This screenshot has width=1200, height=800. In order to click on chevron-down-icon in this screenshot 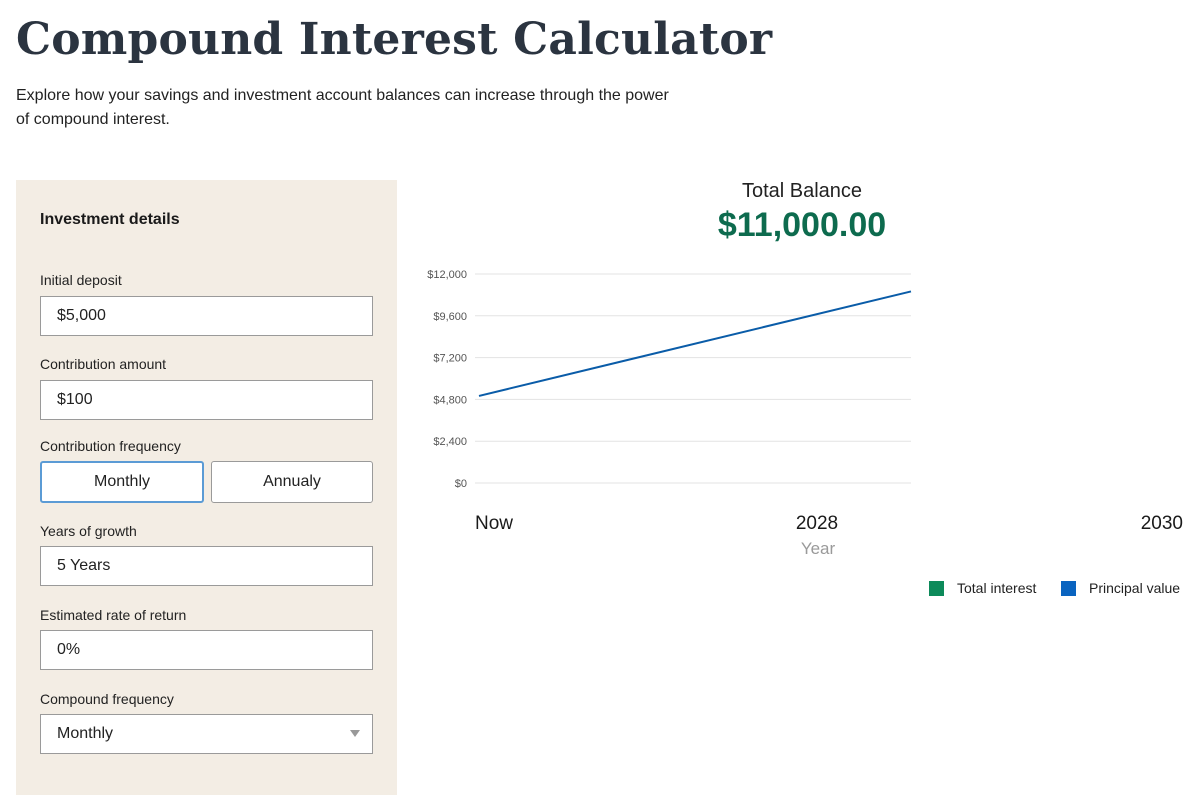, I will do `click(355, 733)`.